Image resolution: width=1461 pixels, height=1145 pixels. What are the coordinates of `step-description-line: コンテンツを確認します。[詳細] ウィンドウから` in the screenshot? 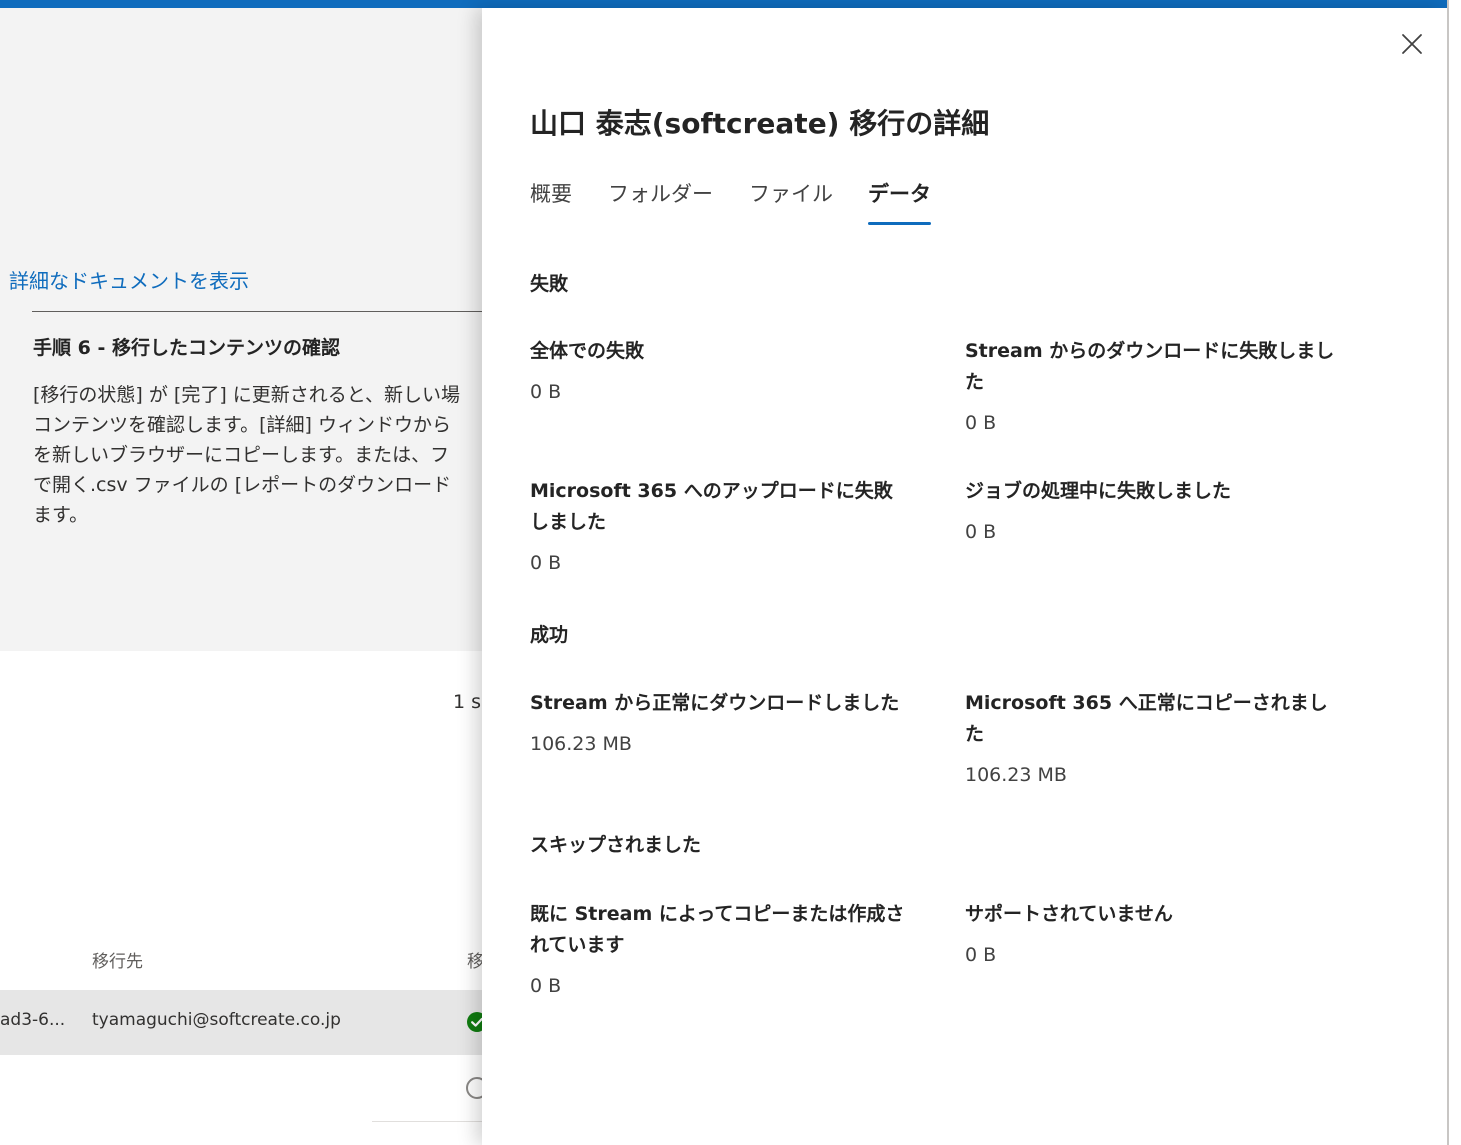 It's located at (242, 425).